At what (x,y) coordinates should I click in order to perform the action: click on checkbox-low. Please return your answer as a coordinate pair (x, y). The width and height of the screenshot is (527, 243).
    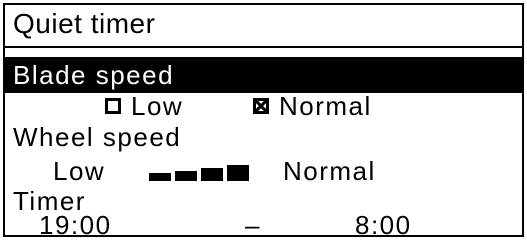
    Looking at the image, I should click on (113, 106).